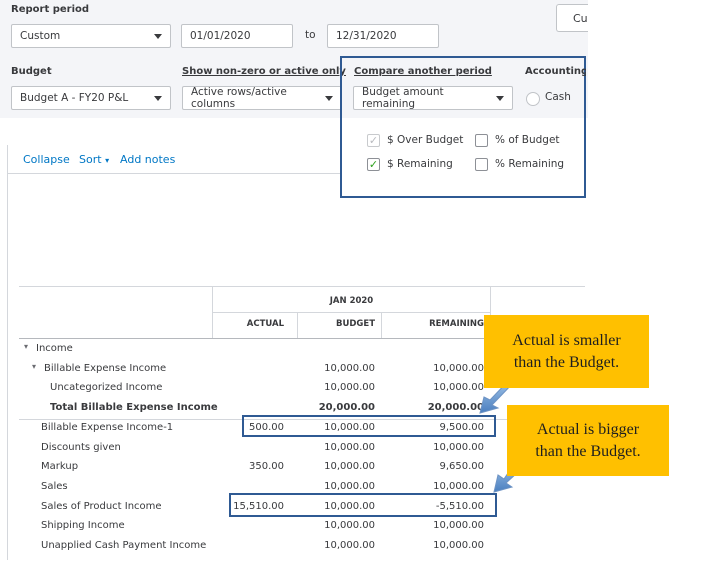 The height and width of the screenshot is (561, 714). Describe the element at coordinates (124, 545) in the screenshot. I see `row-label: Unapplied Cash Payment Income` at that location.